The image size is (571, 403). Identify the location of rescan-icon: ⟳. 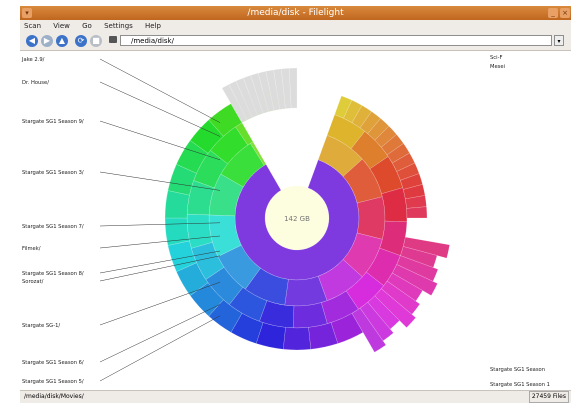
(81, 41).